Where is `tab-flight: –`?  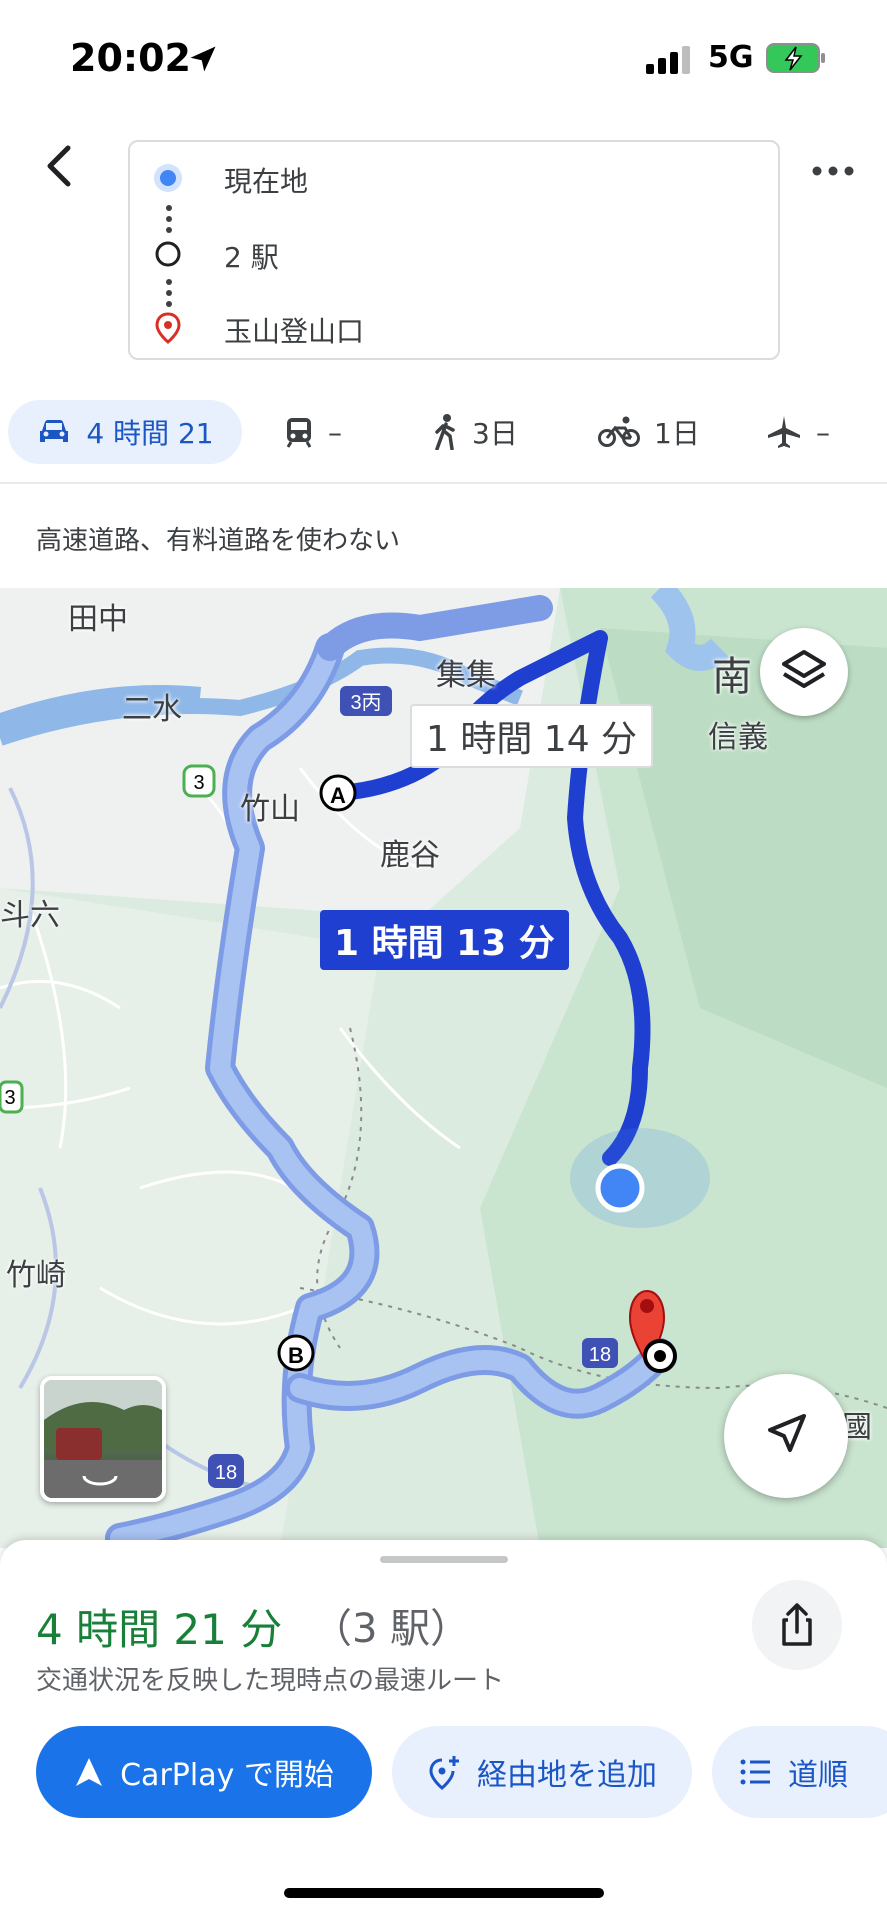 tab-flight: – is located at coordinates (798, 432).